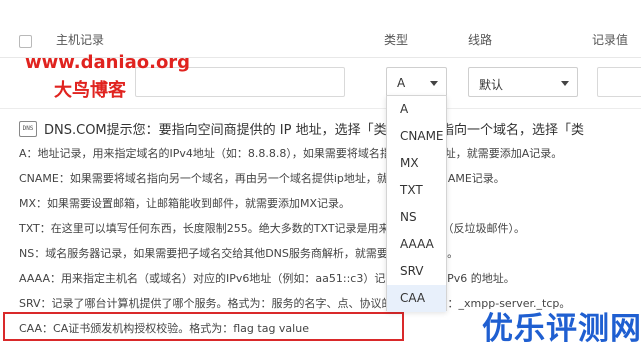 The height and width of the screenshot is (348, 641). I want to click on line-header: 线路, so click(480, 40).